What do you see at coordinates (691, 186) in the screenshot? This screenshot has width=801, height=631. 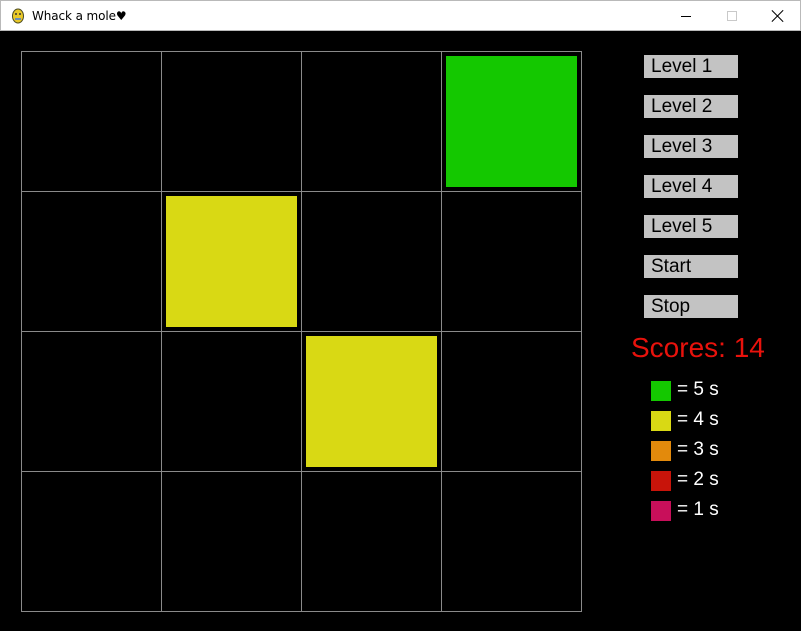 I see `level-4-button: Level 4` at bounding box center [691, 186].